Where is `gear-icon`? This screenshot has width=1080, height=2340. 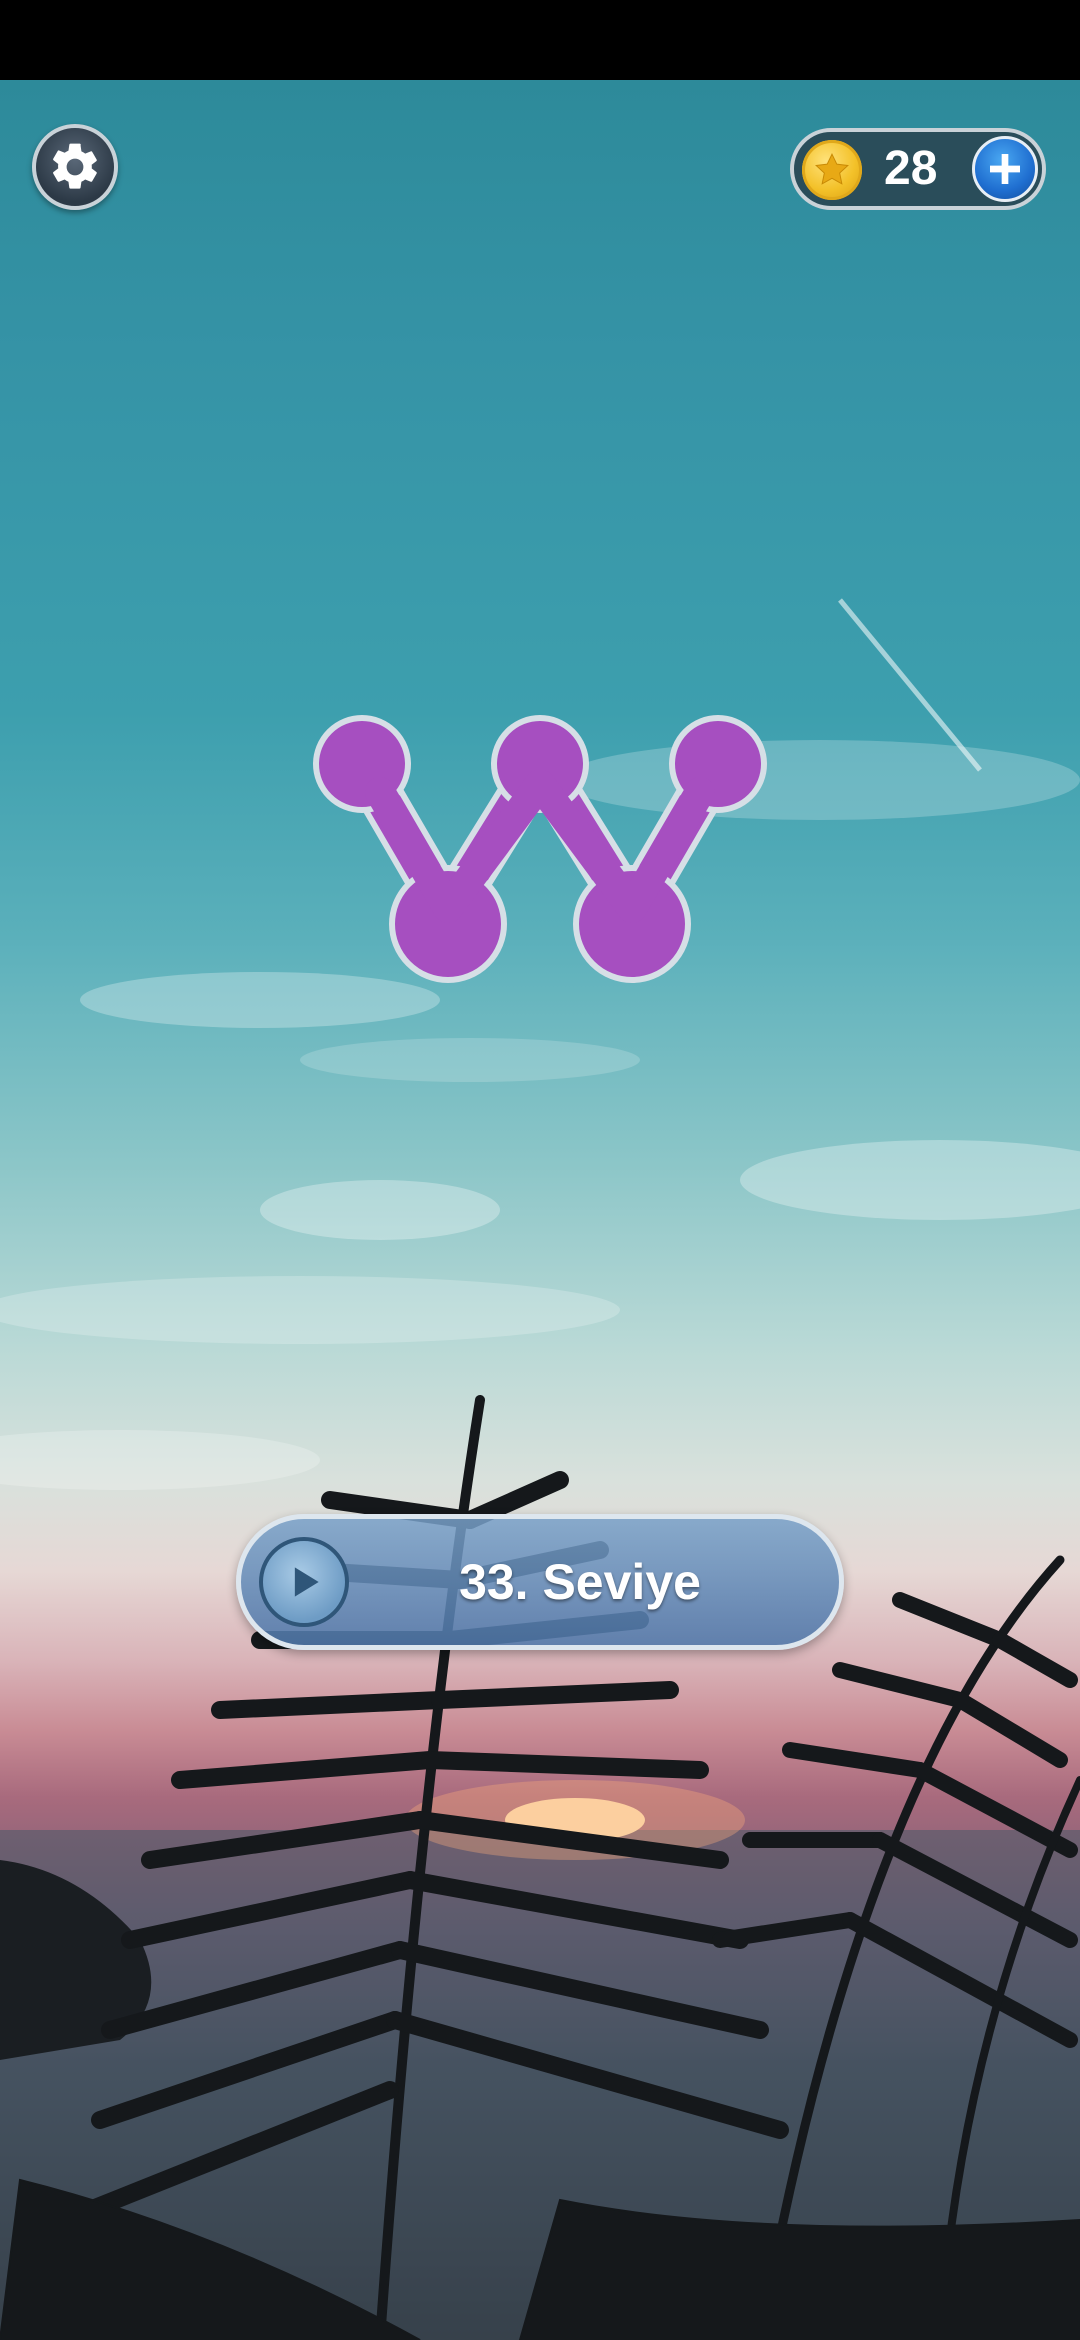 gear-icon is located at coordinates (75, 167).